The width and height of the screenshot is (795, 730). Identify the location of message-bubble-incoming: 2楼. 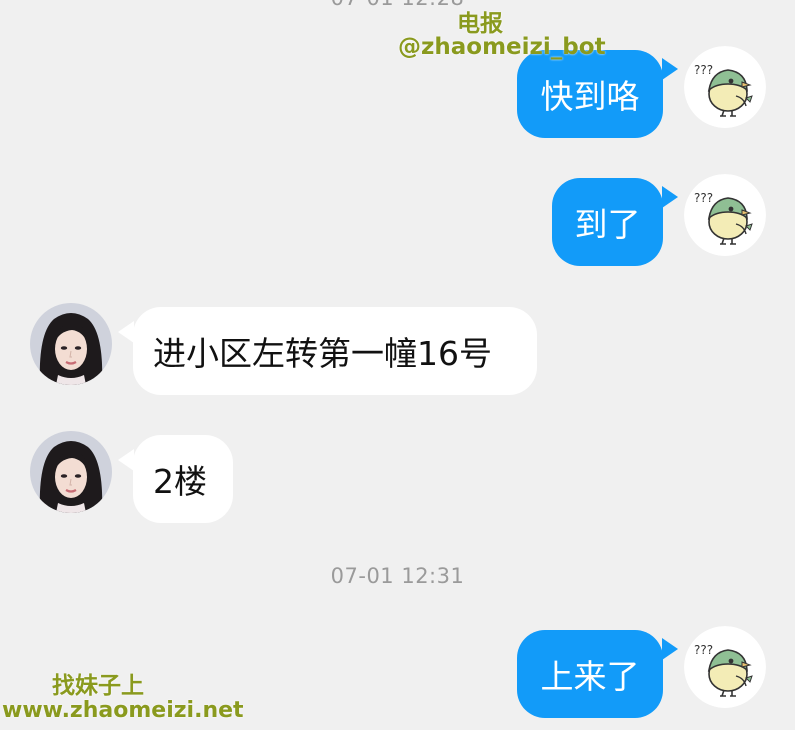
(183, 479).